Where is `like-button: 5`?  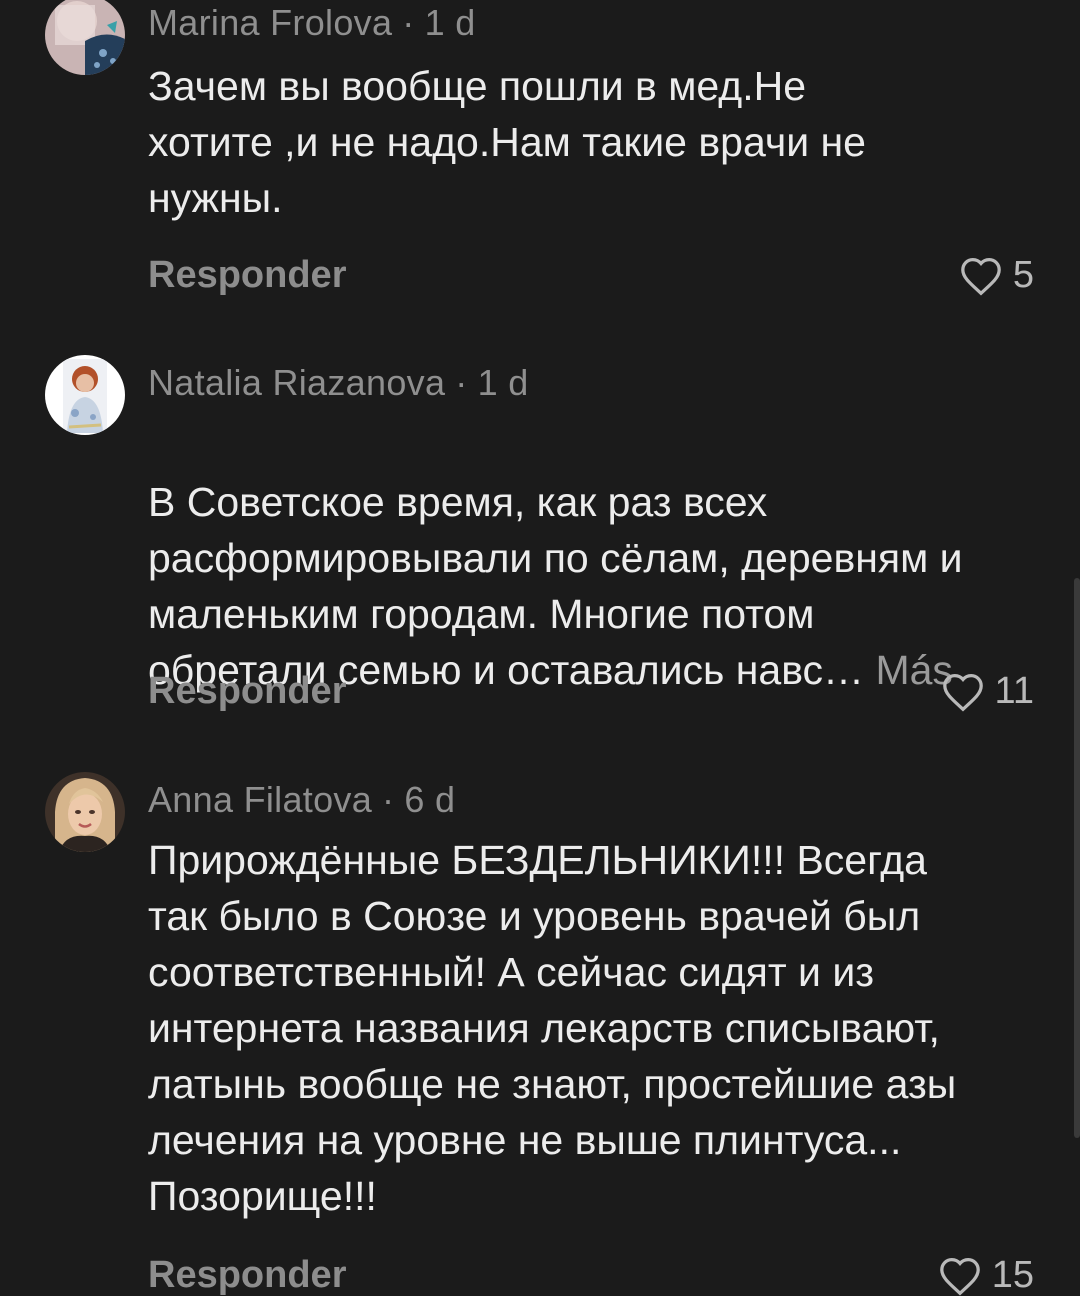
like-button: 5 is located at coordinates (996, 275).